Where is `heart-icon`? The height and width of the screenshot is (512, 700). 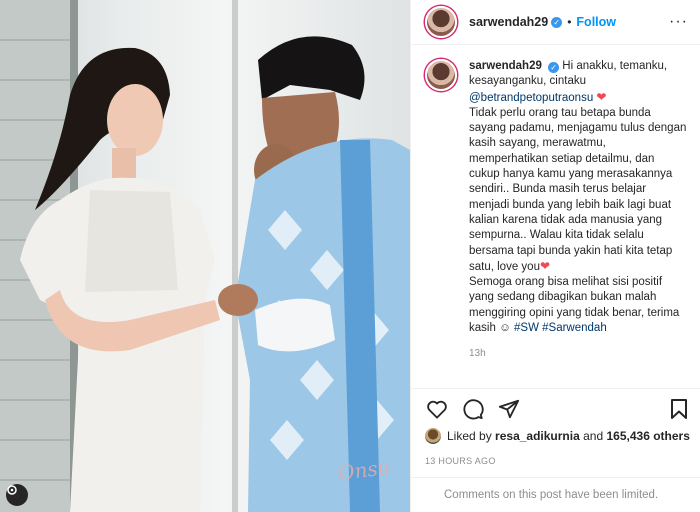
heart-icon is located at coordinates (437, 409).